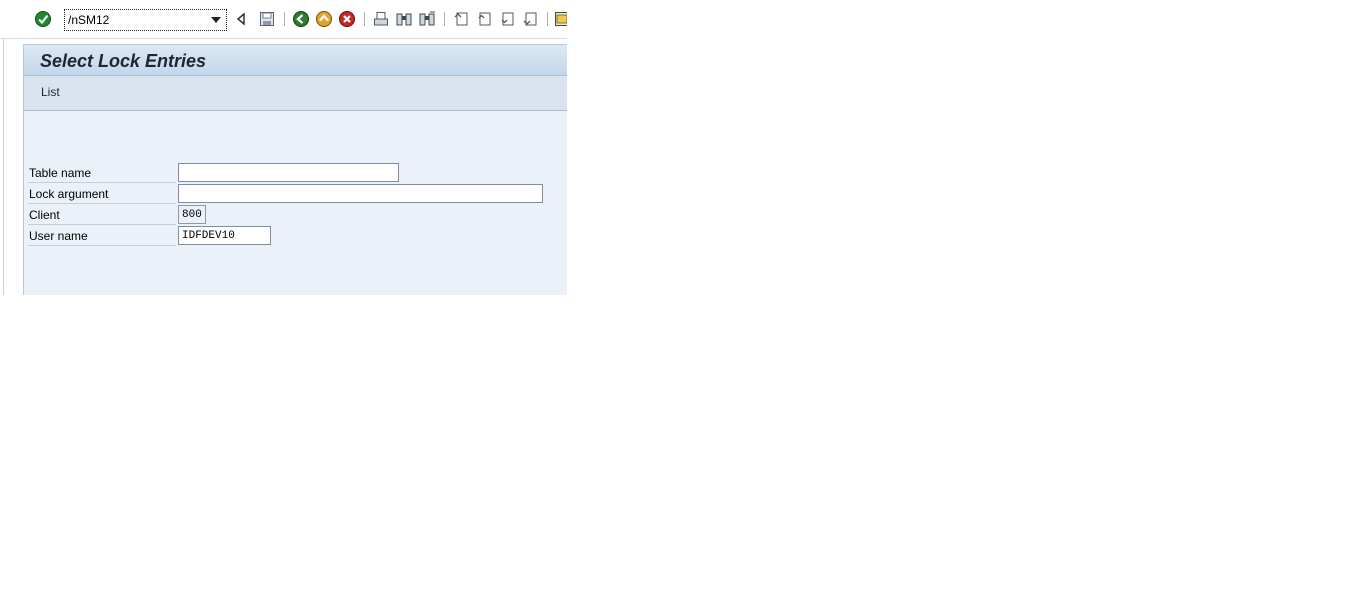  I want to click on previous-page-icon, so click(484, 19).